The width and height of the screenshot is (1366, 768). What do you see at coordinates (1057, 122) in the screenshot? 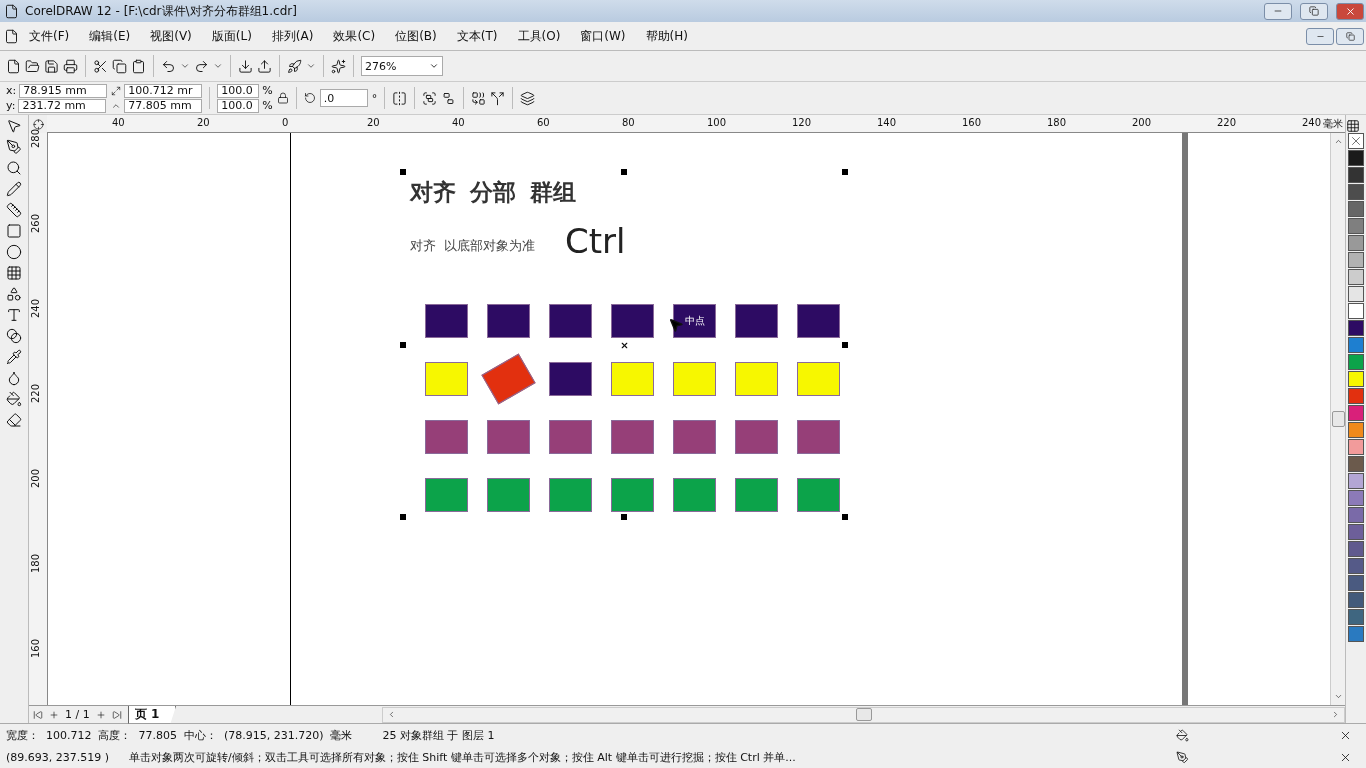
I see `ruler-label: 180` at bounding box center [1057, 122].